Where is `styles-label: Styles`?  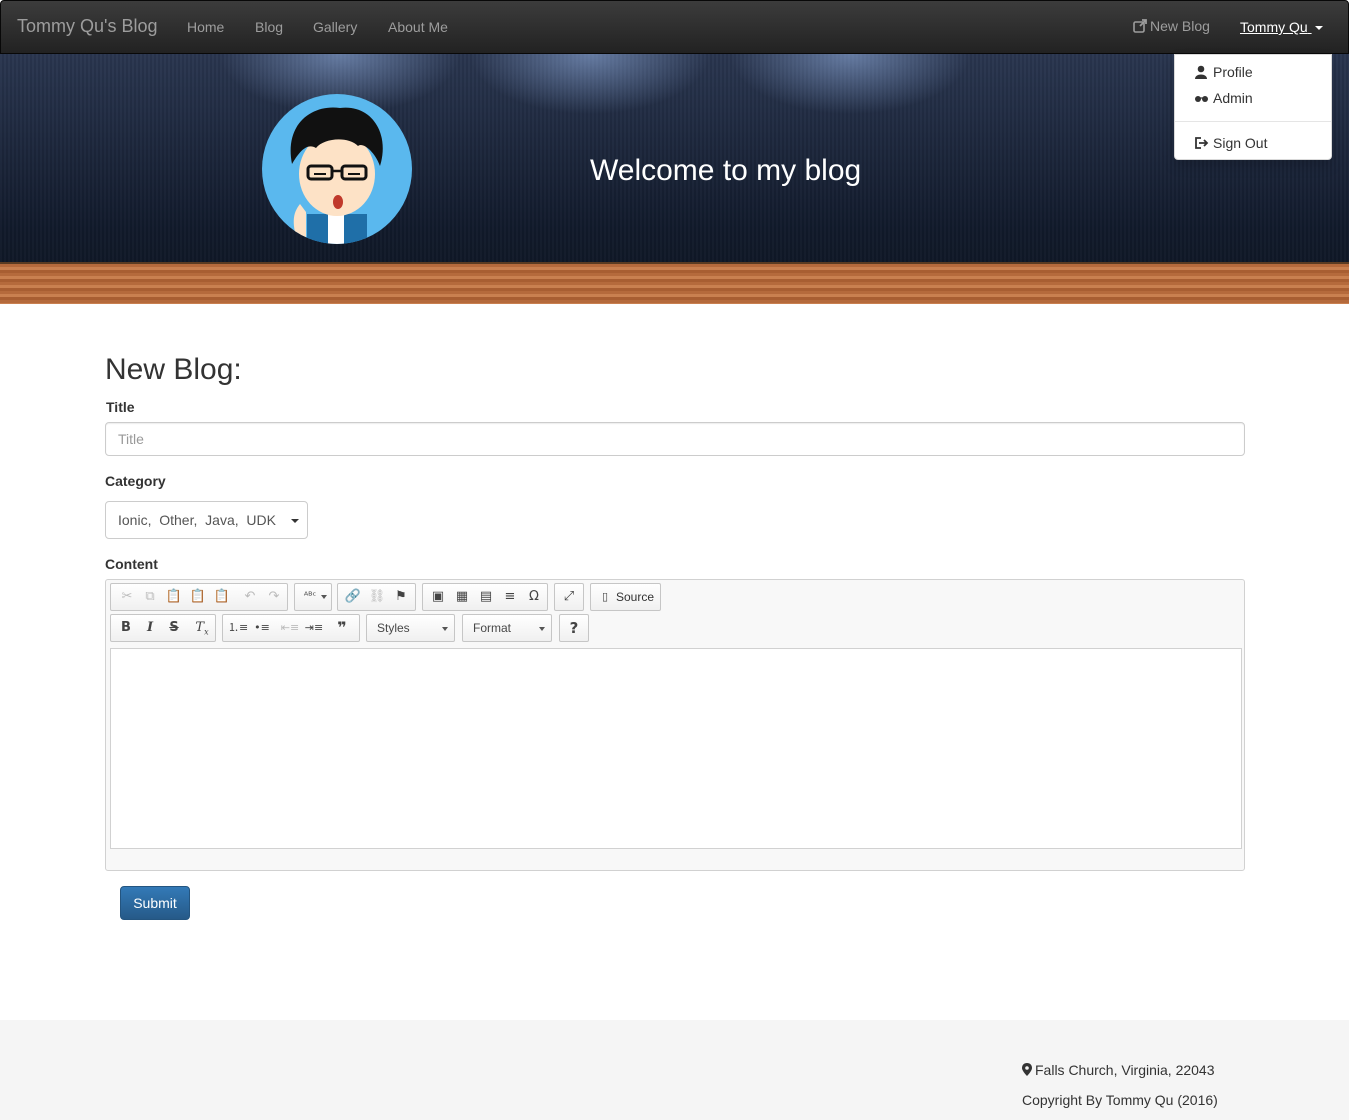
styles-label: Styles is located at coordinates (393, 628).